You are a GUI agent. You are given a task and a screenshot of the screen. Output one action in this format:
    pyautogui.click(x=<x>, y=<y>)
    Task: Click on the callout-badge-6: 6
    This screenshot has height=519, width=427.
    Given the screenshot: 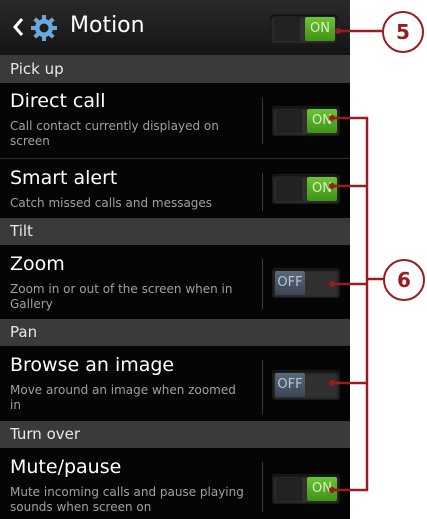 What is the action you would take?
    pyautogui.click(x=404, y=280)
    